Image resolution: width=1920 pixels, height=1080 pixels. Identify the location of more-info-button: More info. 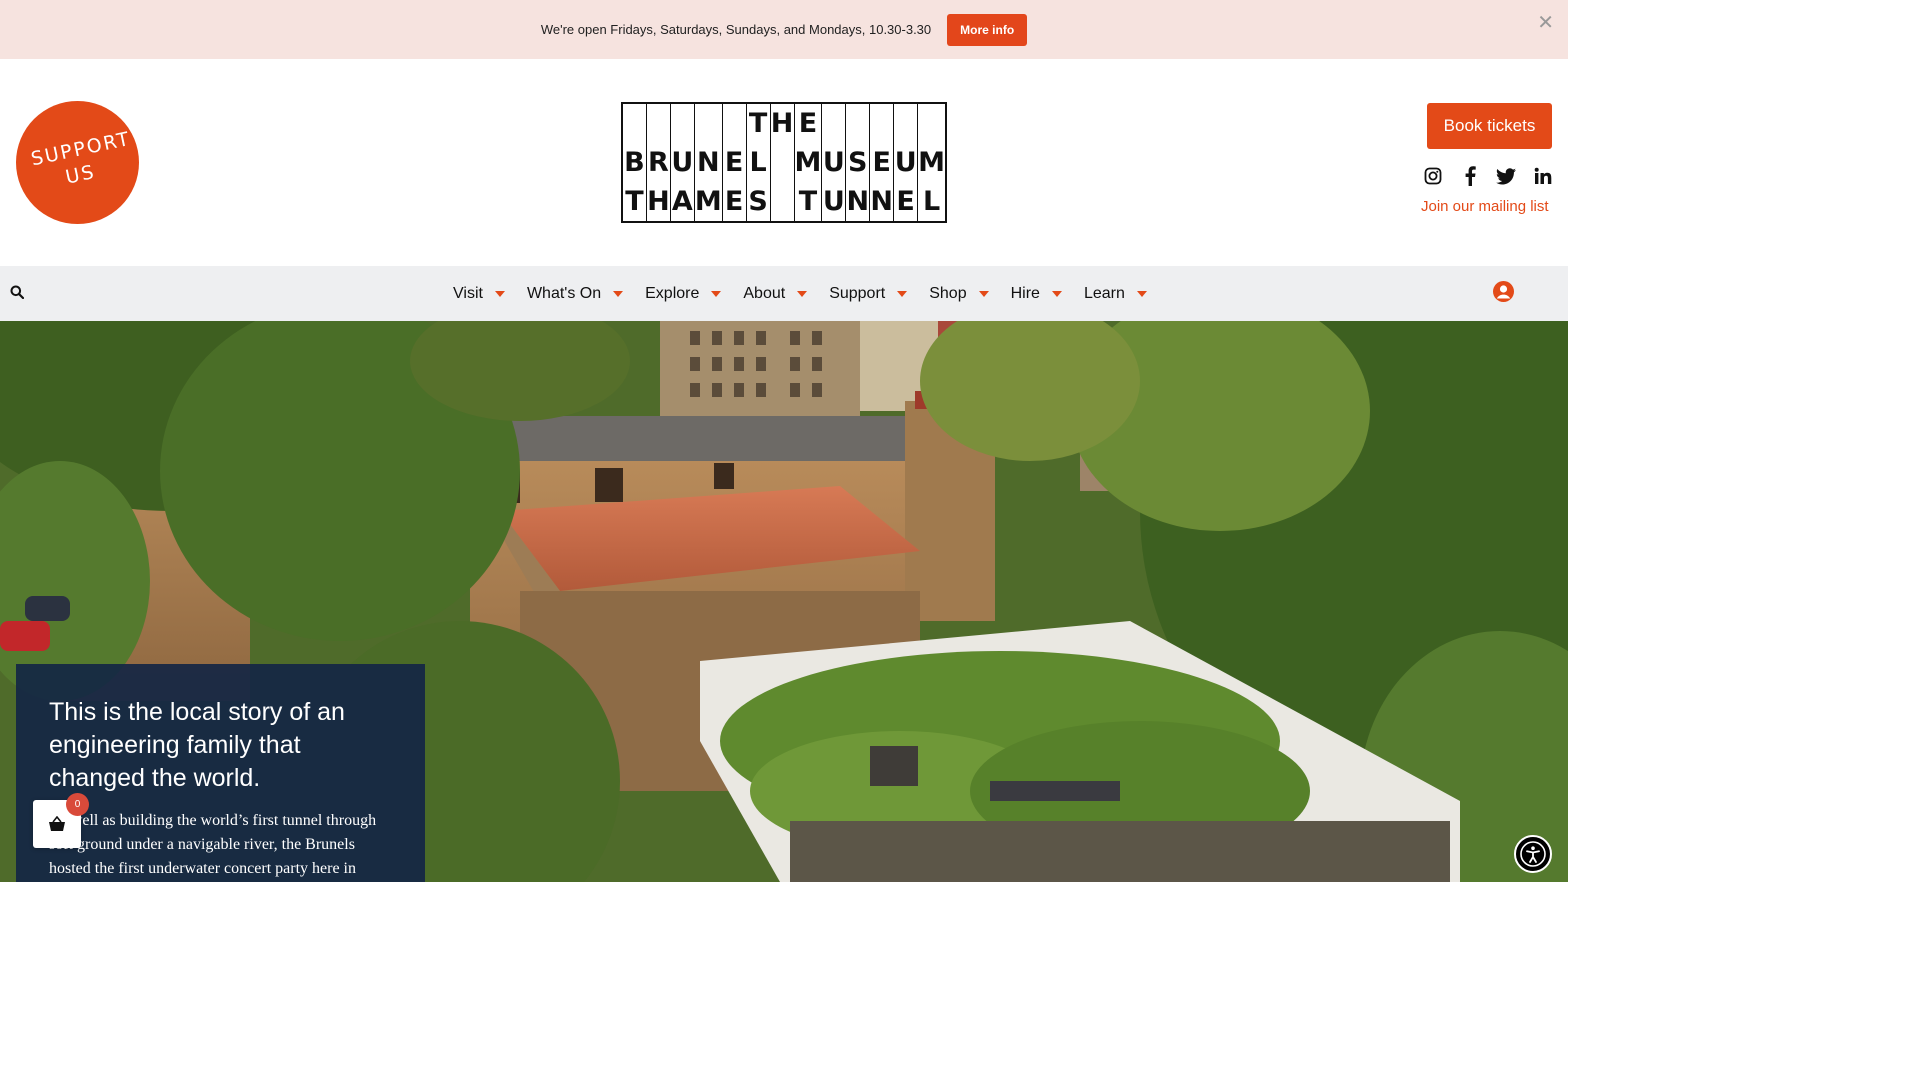
(987, 29).